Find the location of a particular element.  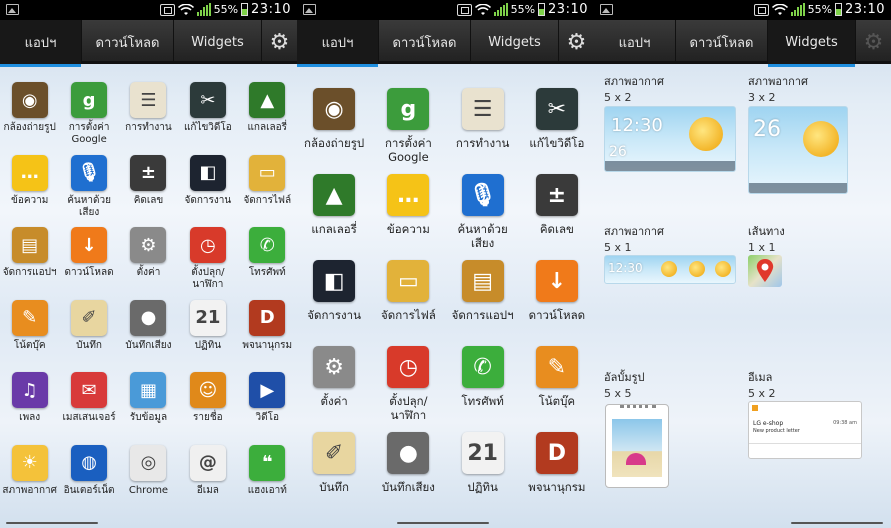

app-launcher: ▶ วิดีโอ is located at coordinates (267, 408).